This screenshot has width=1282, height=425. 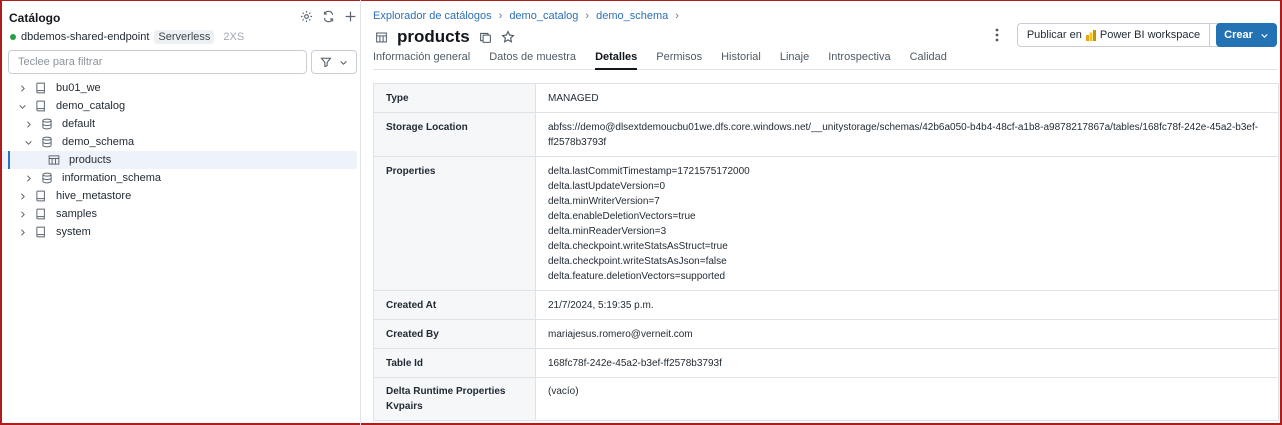 I want to click on tab-historial: Historial, so click(x=741, y=60).